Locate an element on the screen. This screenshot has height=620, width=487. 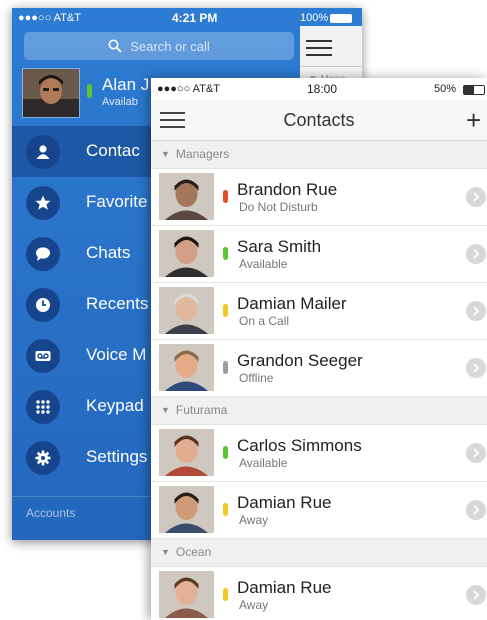
star-icon is located at coordinates (43, 202).